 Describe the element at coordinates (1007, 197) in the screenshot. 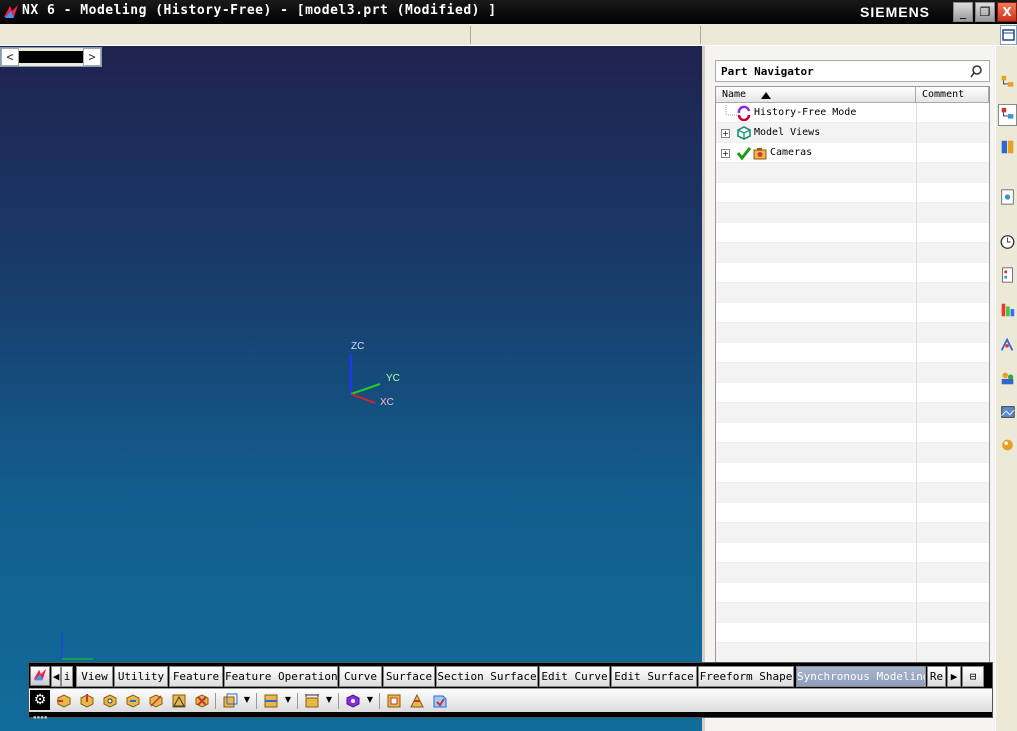

I see `web-browser-icon` at that location.